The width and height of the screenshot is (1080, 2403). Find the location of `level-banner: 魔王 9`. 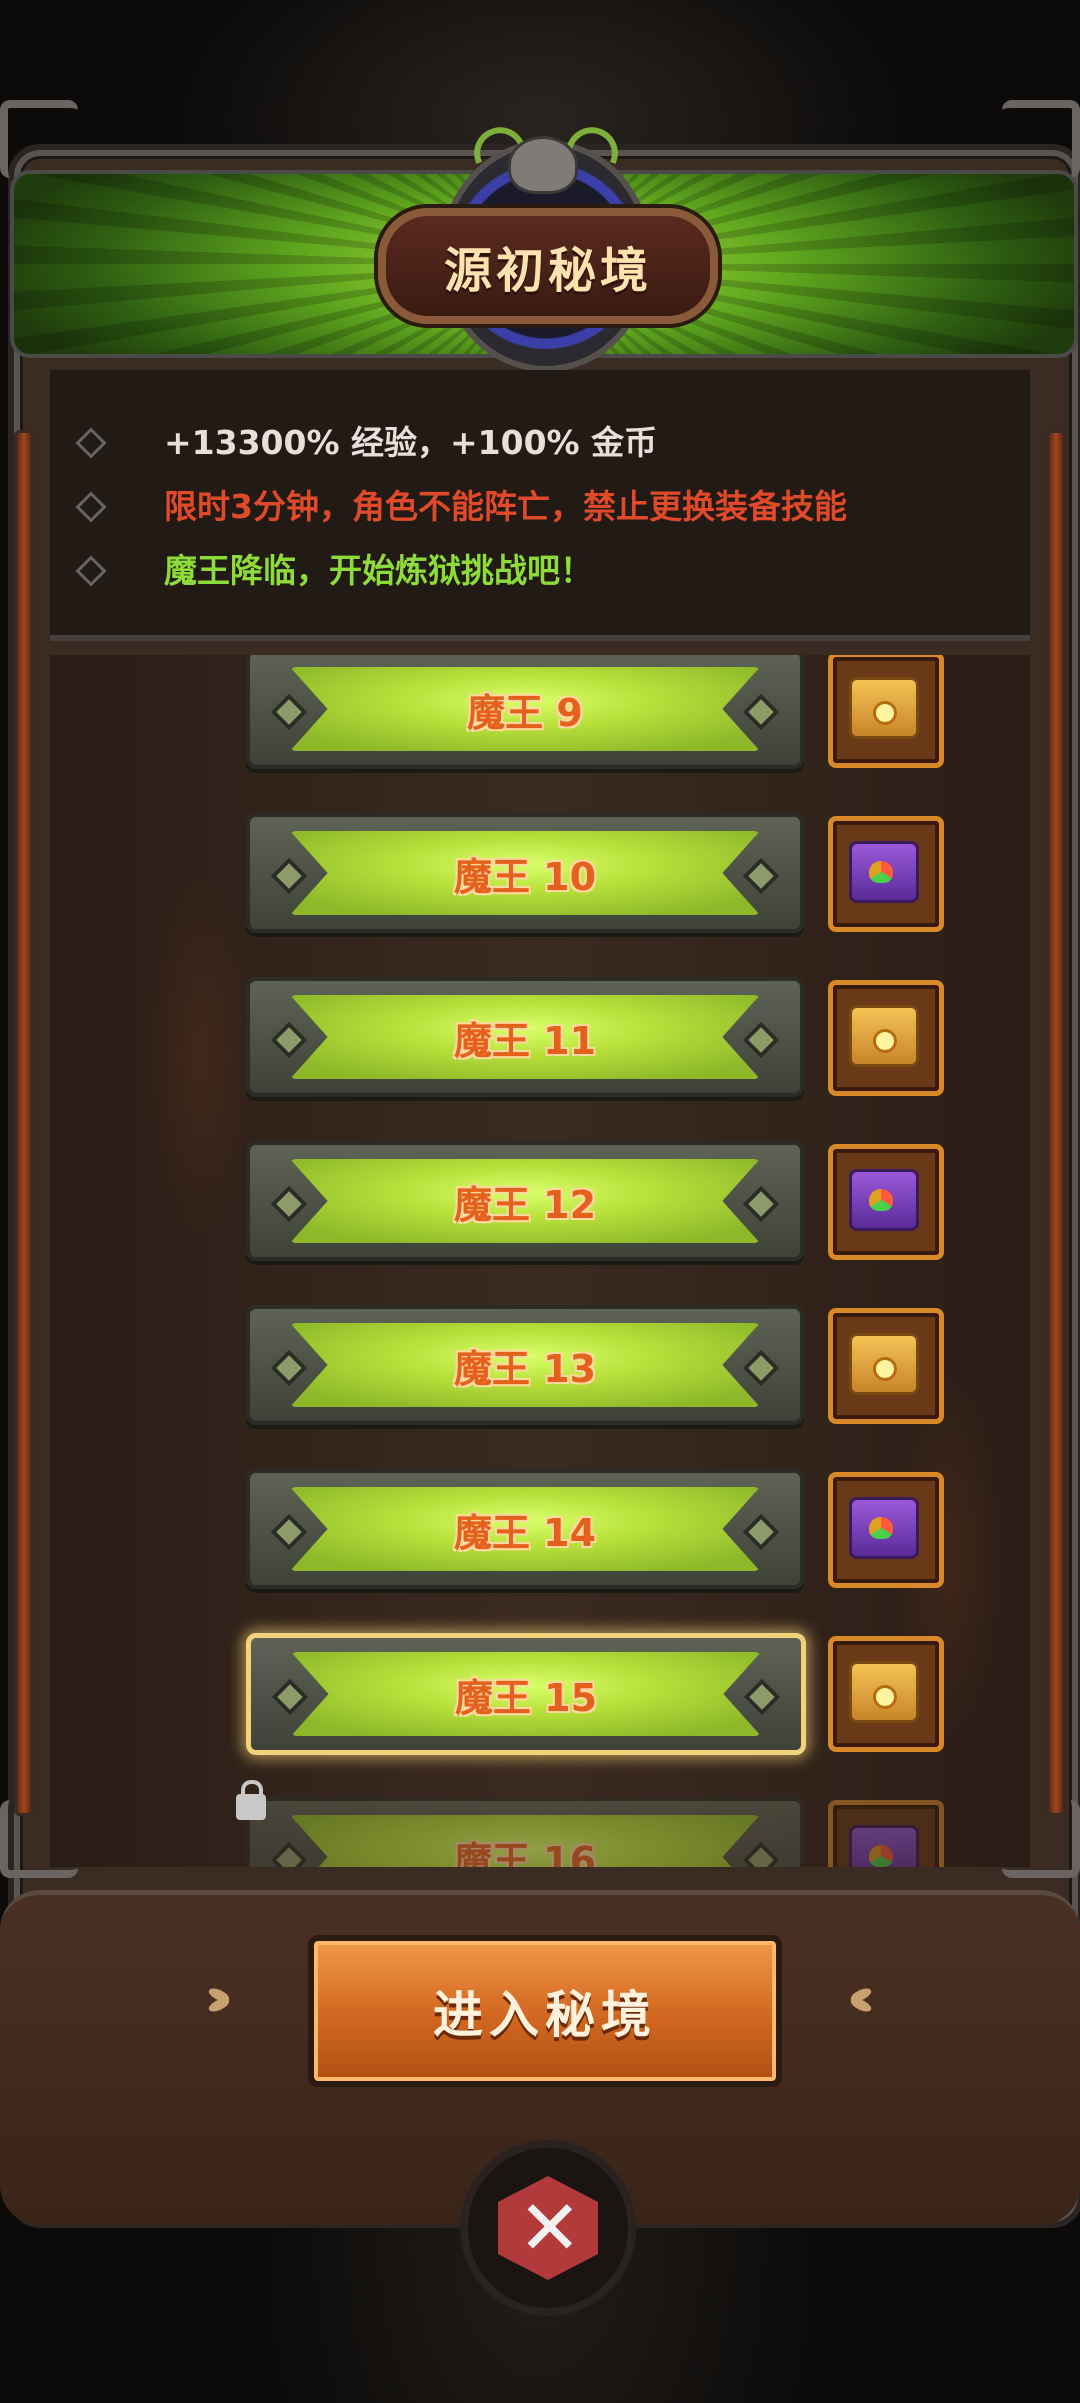

level-banner: 魔王 9 is located at coordinates (525, 709).